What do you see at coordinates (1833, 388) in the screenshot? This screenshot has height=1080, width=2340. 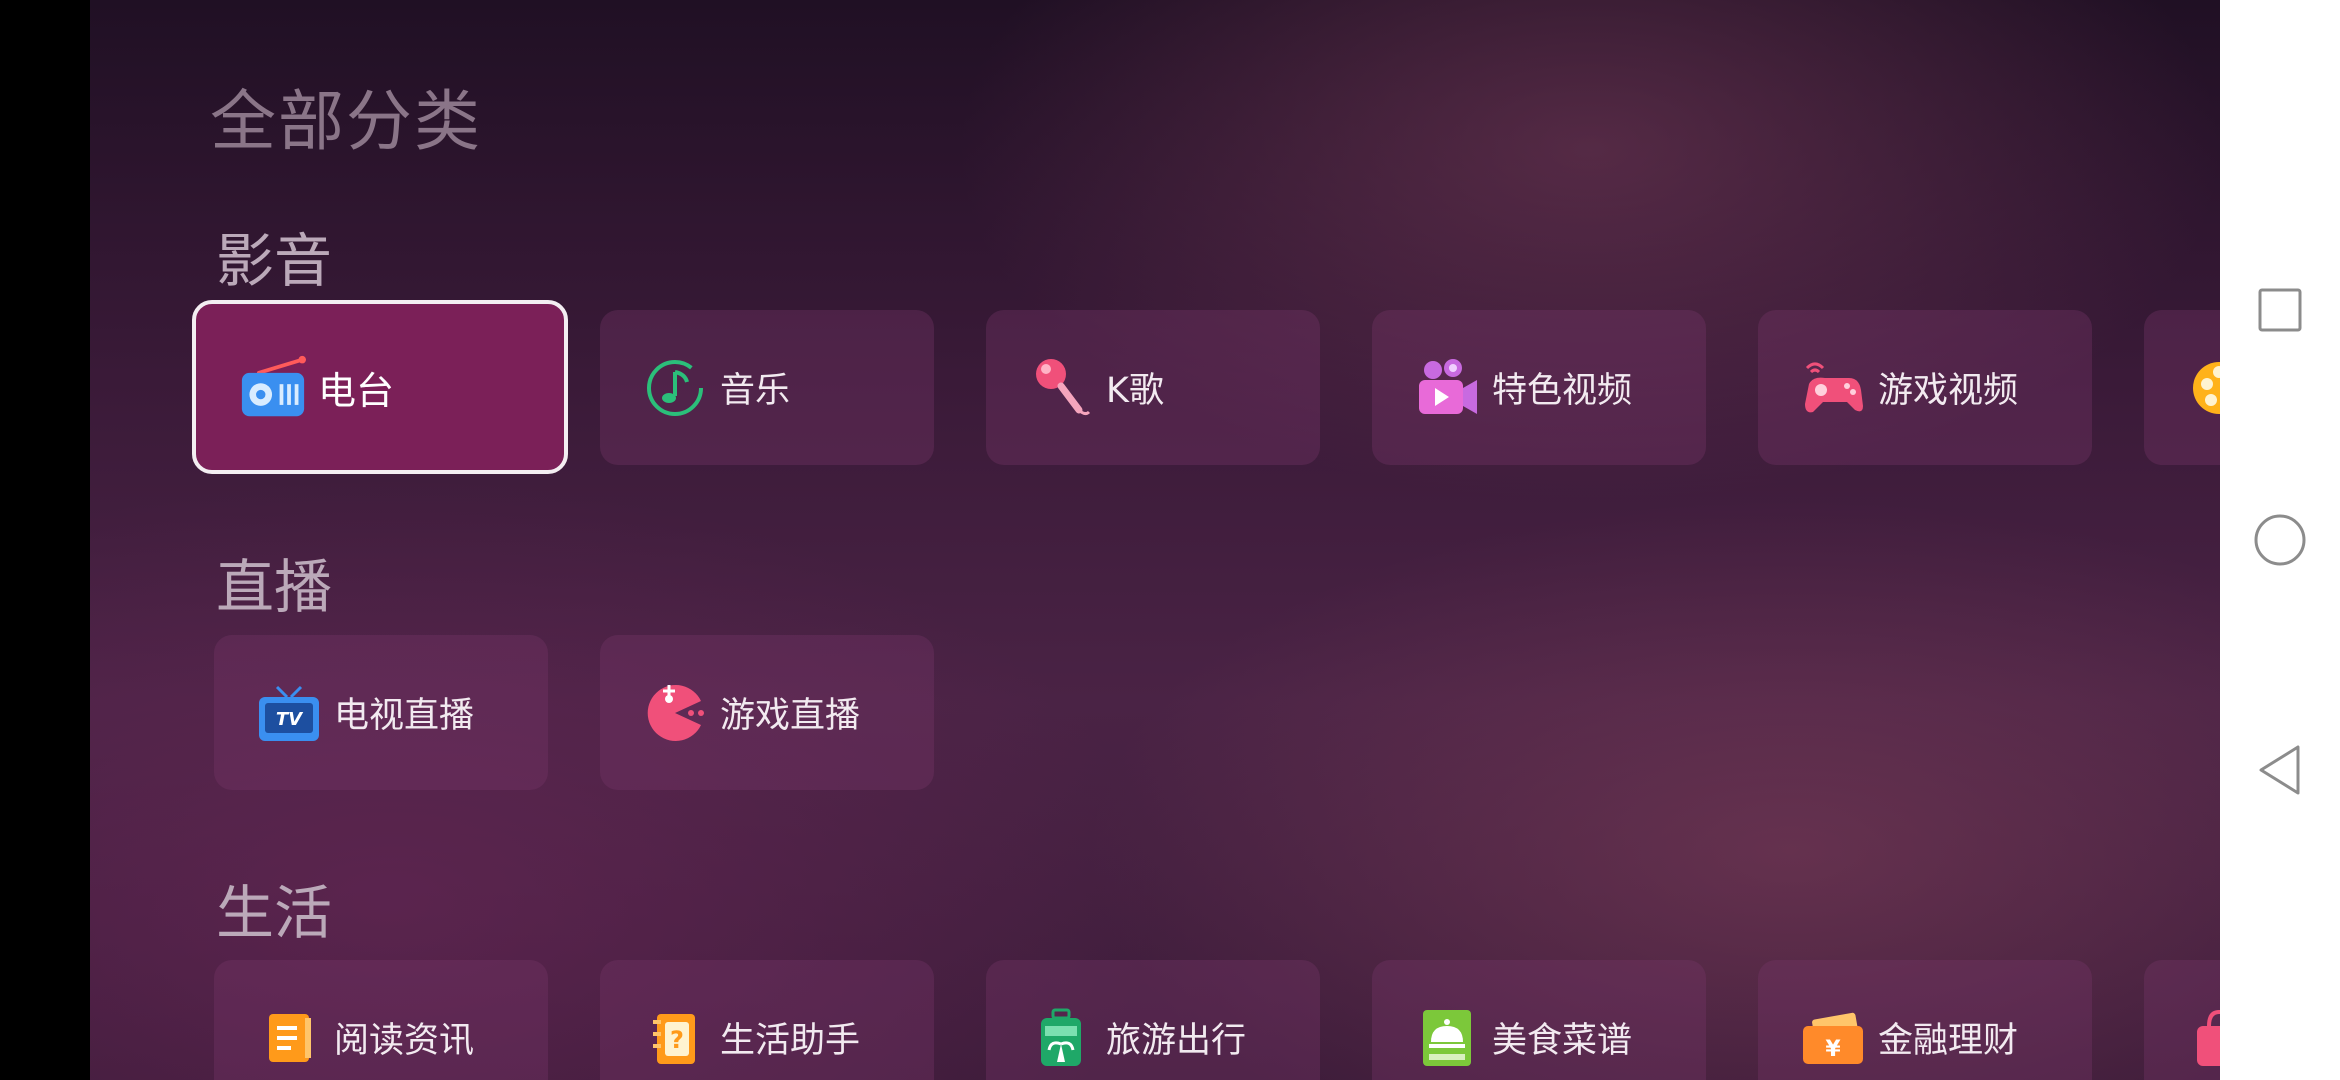 I see `gamepad-icon` at bounding box center [1833, 388].